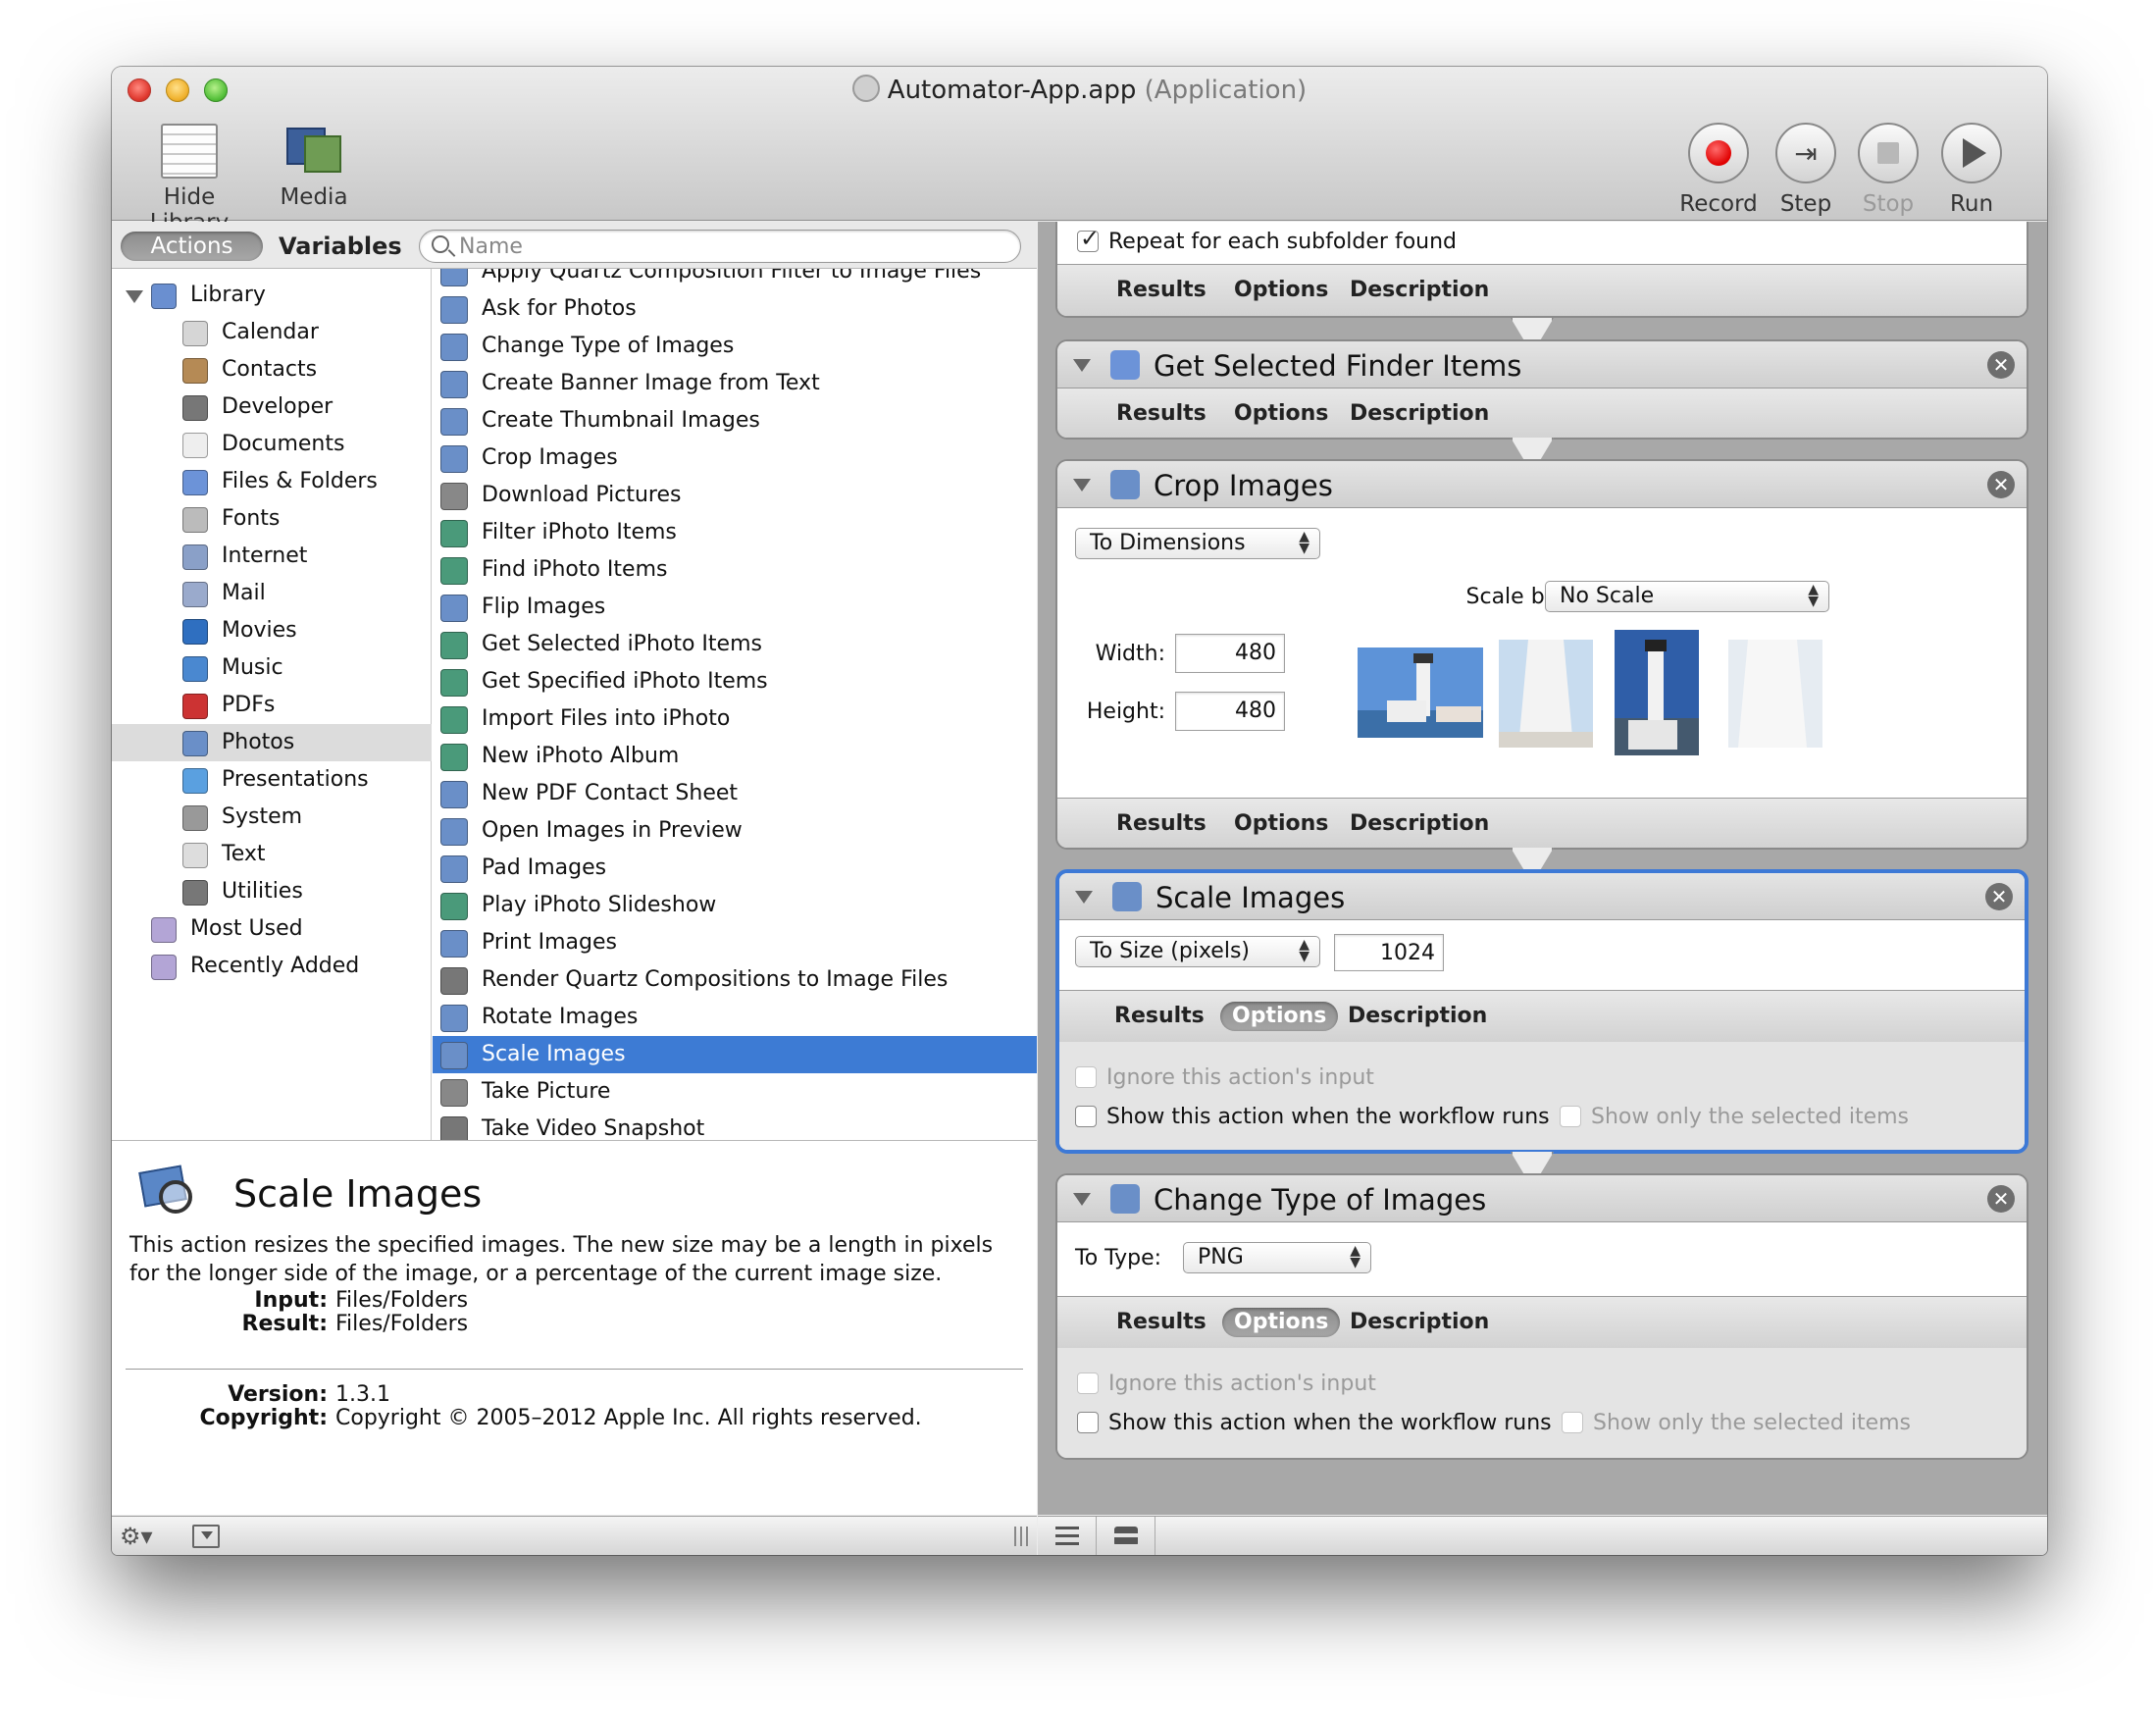 This screenshot has height=1709, width=2156. What do you see at coordinates (272, 481) in the screenshot?
I see `category-item: Files & Folders` at bounding box center [272, 481].